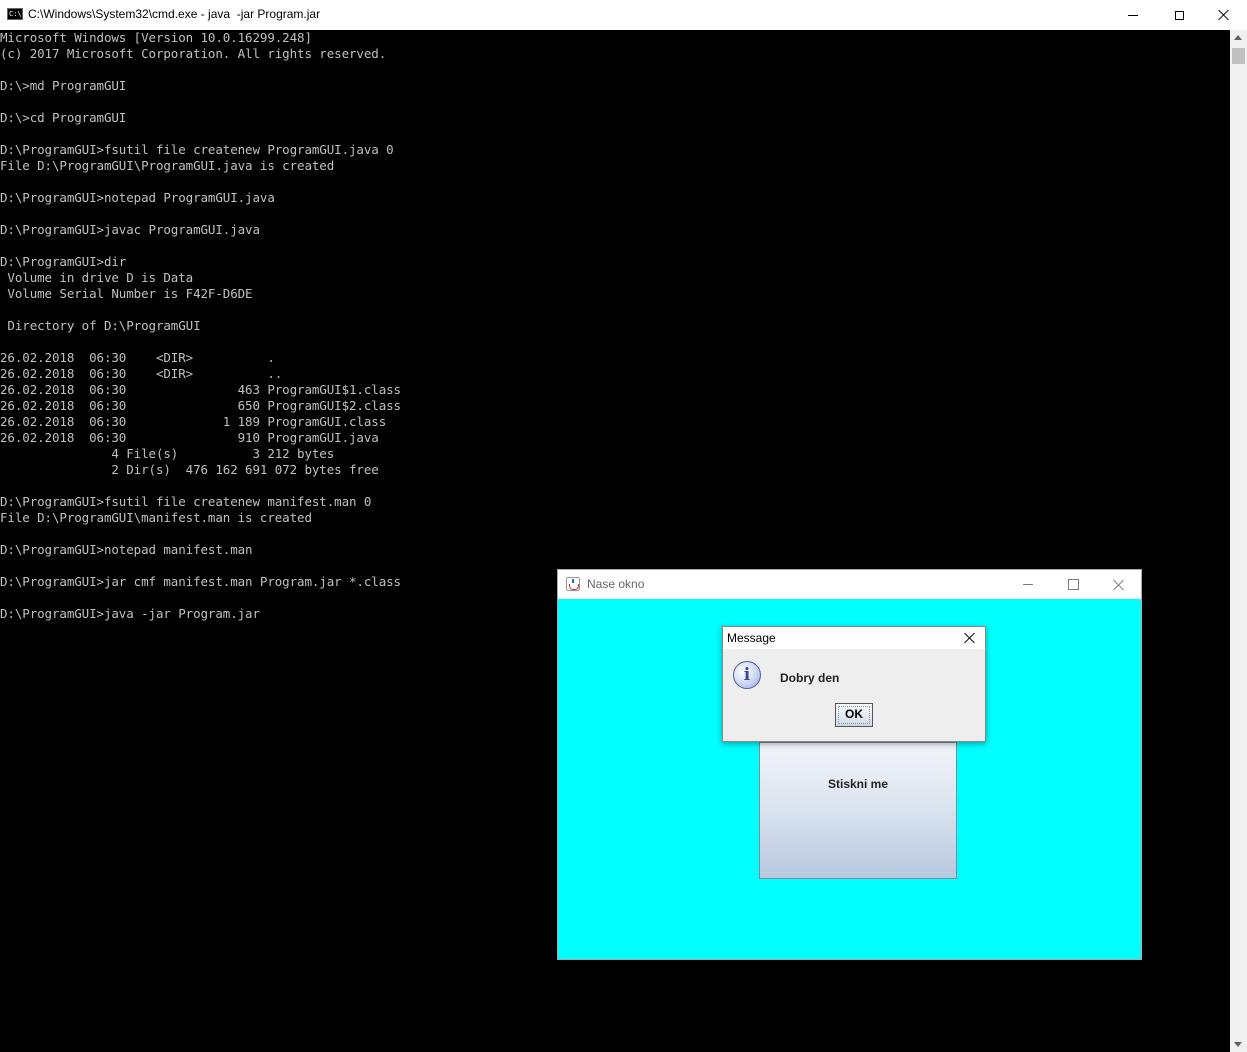 The image size is (1247, 1052). I want to click on java-window-title: Nase okno, so click(616, 584).